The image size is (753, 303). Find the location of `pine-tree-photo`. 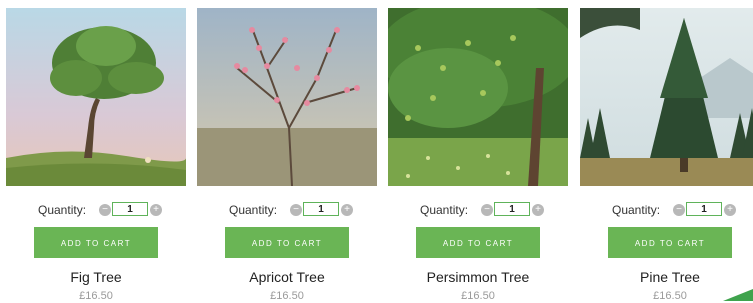

pine-tree-photo is located at coordinates (666, 97).